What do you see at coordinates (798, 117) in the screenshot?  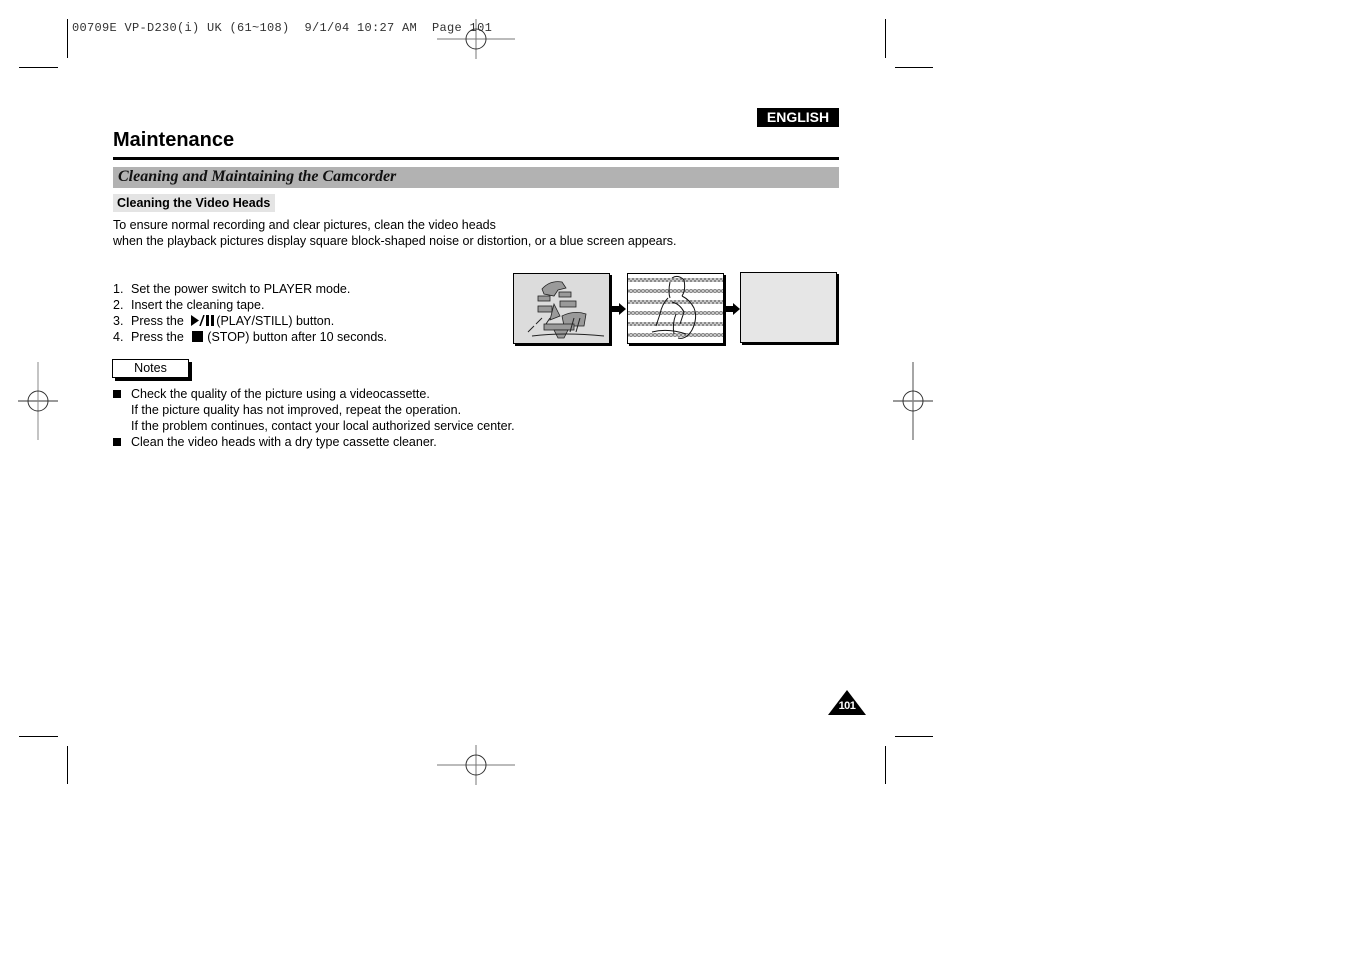 I see `language-badge: ENGLISH` at bounding box center [798, 117].